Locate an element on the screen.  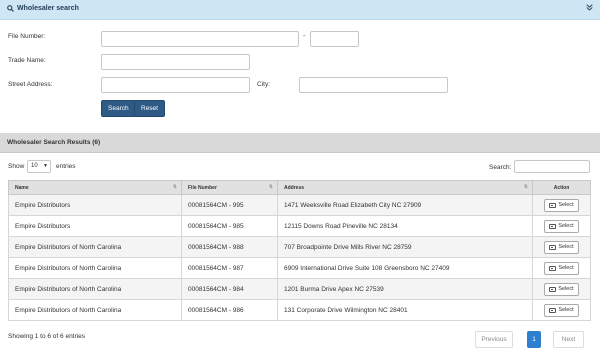
cell-file-number: 00081564CM - 986 is located at coordinates (229, 310).